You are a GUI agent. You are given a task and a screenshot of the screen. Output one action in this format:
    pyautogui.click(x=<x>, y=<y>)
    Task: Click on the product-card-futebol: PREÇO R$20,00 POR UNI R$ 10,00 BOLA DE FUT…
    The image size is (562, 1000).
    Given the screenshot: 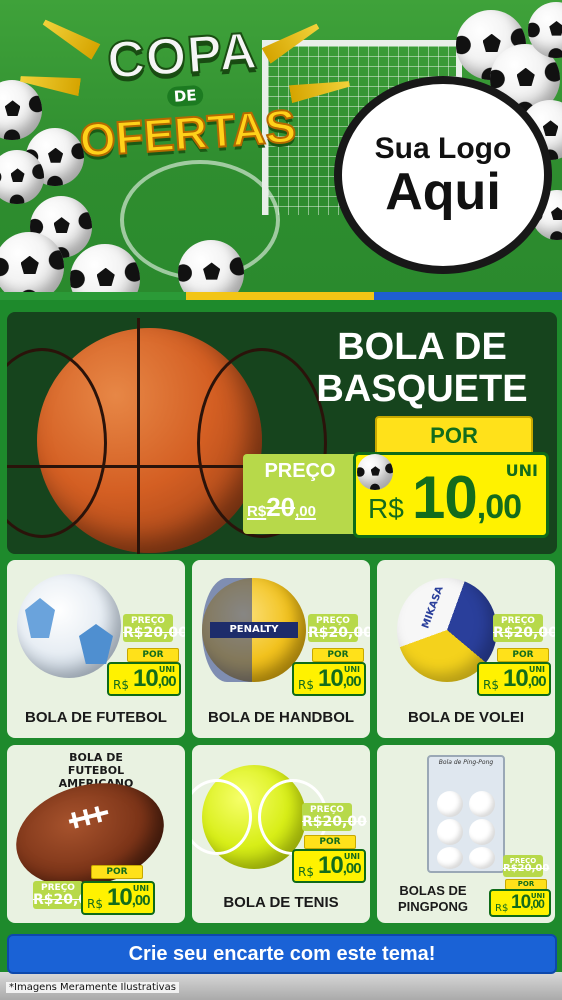 What is the action you would take?
    pyautogui.click(x=96, y=649)
    